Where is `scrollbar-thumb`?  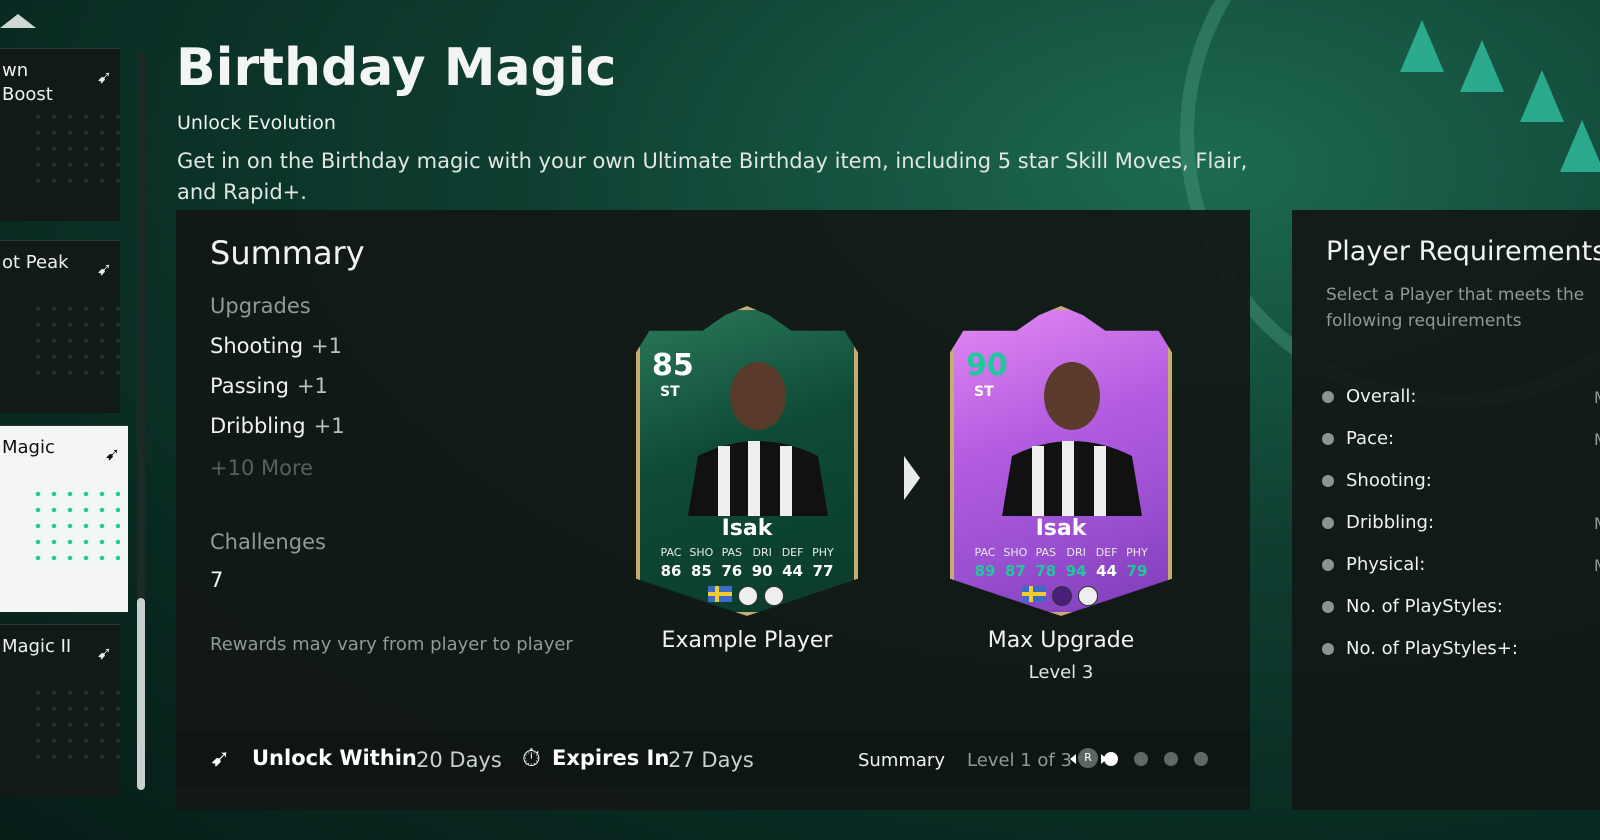 scrollbar-thumb is located at coordinates (141, 694).